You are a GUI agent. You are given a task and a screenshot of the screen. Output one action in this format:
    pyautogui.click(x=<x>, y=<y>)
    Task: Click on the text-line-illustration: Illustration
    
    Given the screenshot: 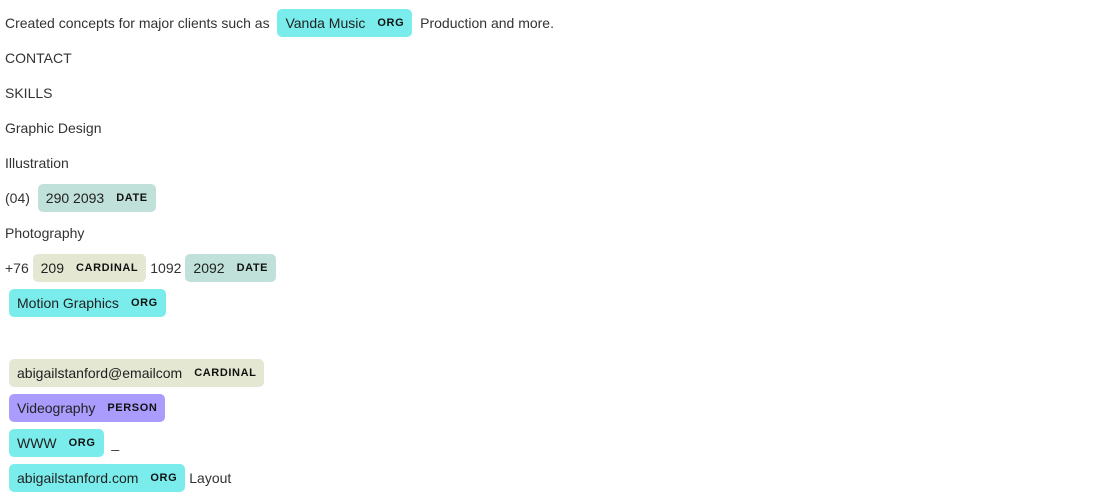 What is the action you would take?
    pyautogui.click(x=554, y=162)
    